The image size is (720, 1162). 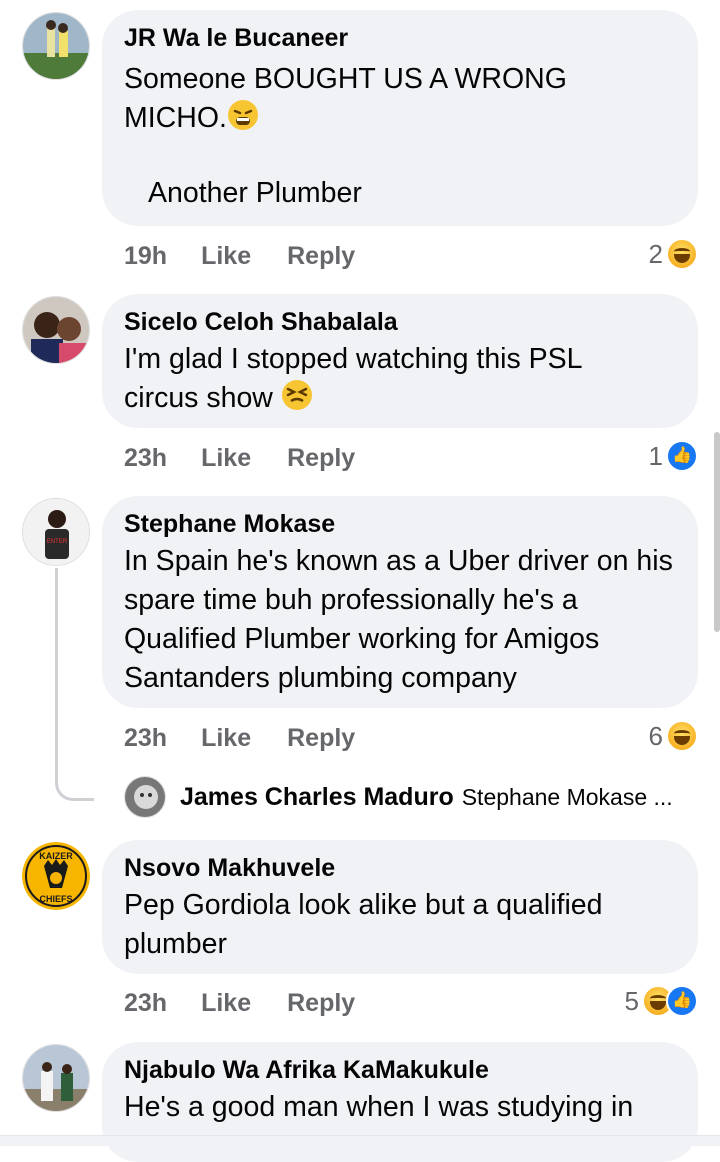 I want to click on reaction-summary: 2, so click(x=673, y=254).